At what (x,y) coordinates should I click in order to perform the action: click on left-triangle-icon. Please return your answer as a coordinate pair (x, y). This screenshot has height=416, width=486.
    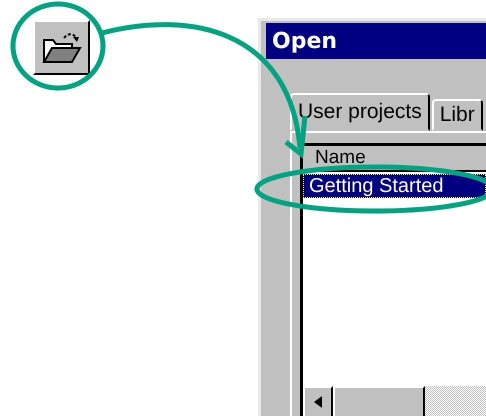
    Looking at the image, I should click on (318, 402).